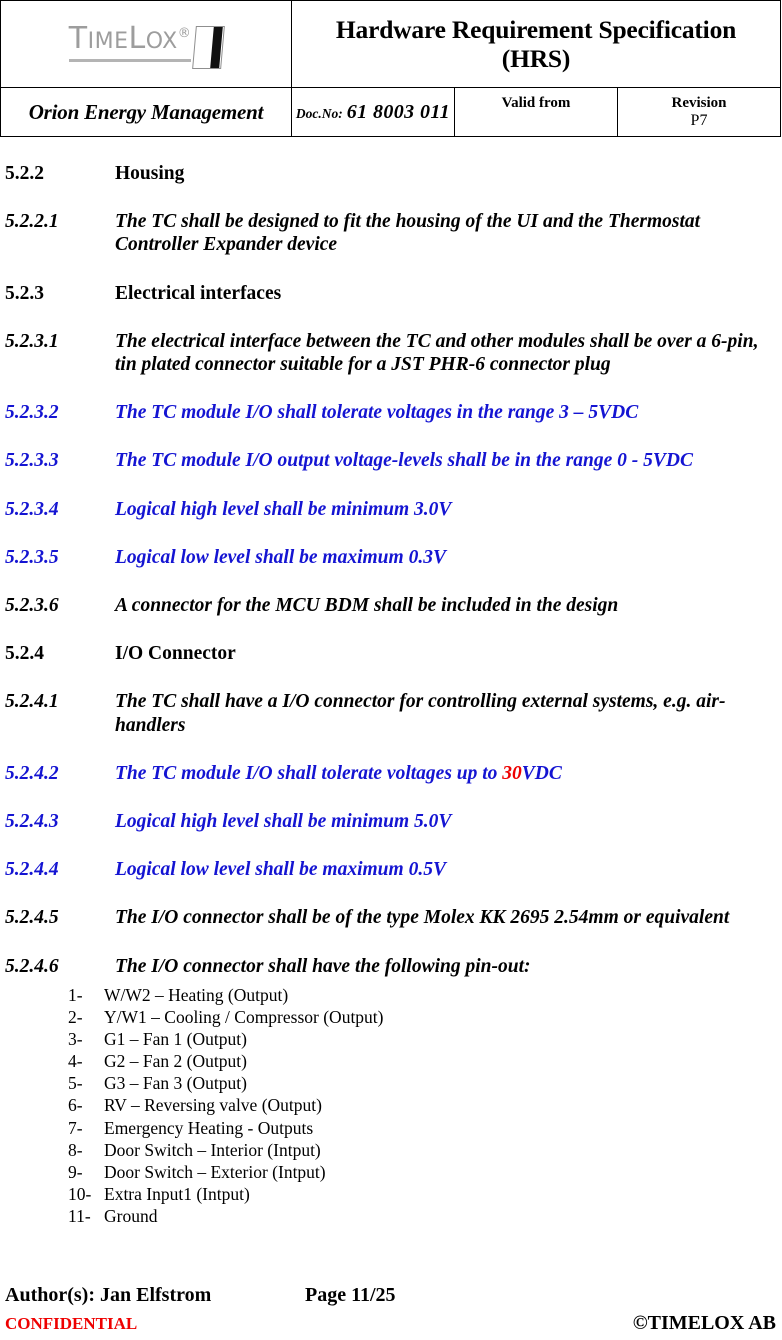  Describe the element at coordinates (32, 557) in the screenshot. I see `requirement-number: 5.2.3.5` at that location.